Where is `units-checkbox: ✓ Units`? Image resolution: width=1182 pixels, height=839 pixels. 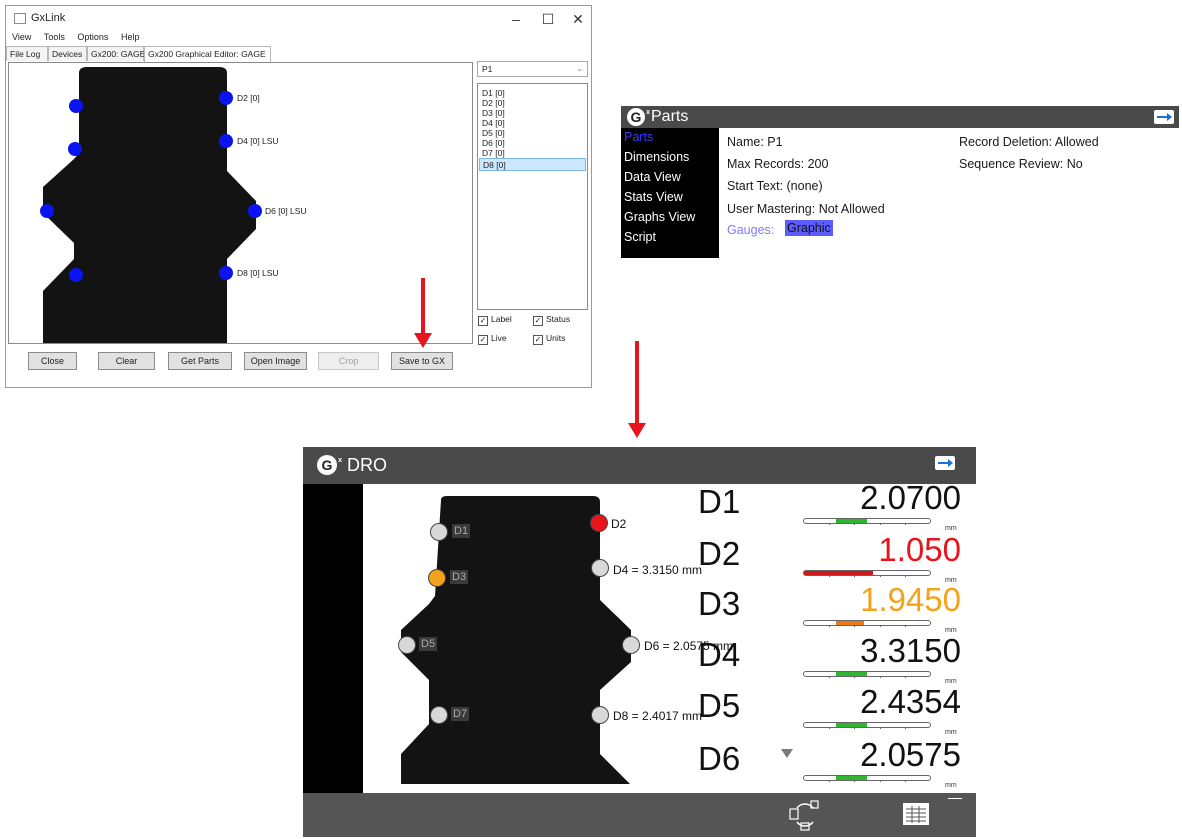
units-checkbox: ✓ Units is located at coordinates (549, 339).